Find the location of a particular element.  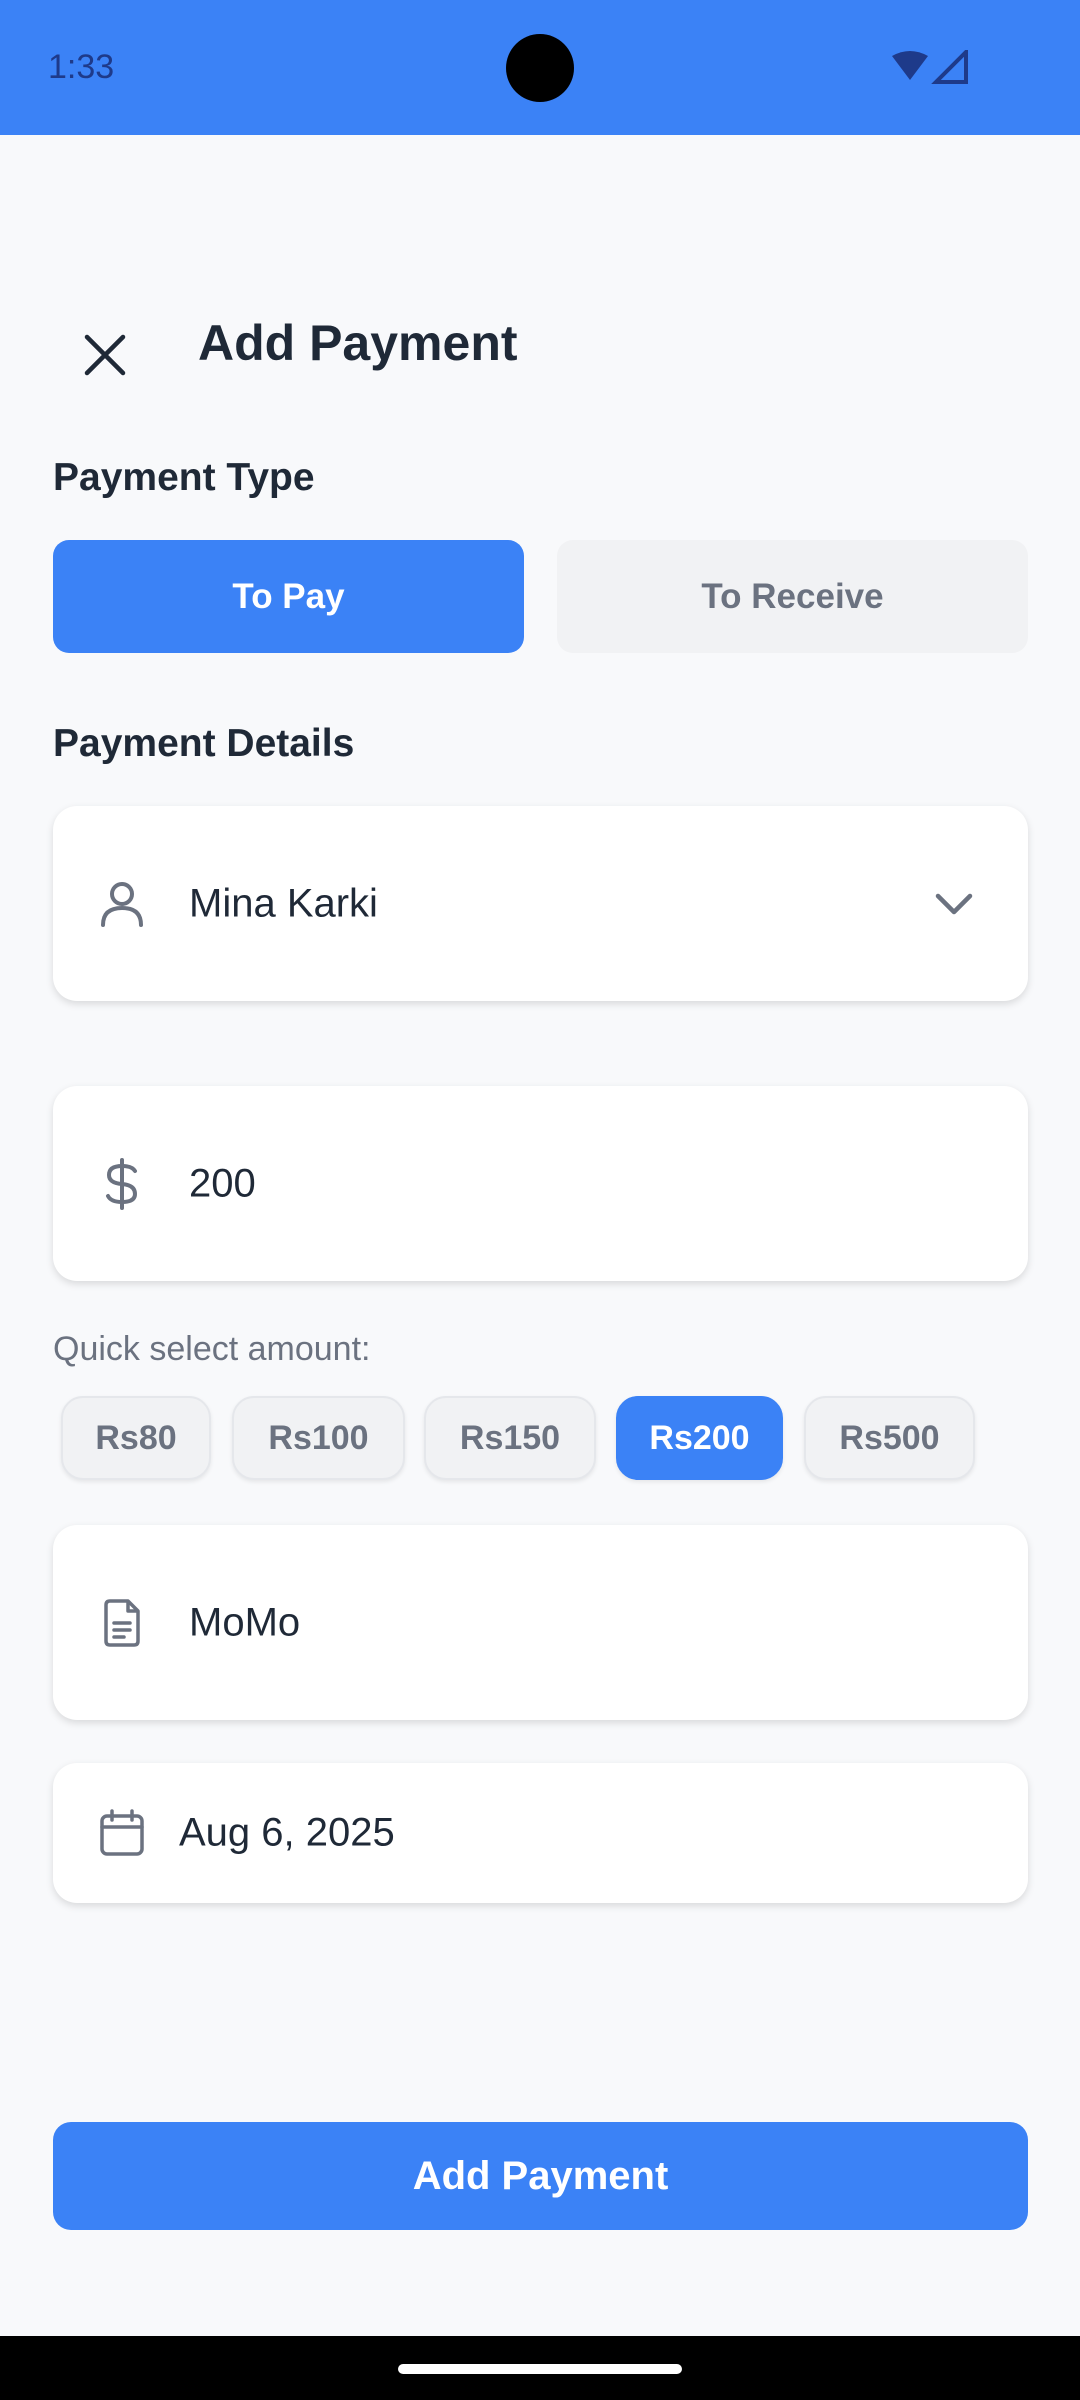

payment-details-label: Payment Details is located at coordinates (204, 743).